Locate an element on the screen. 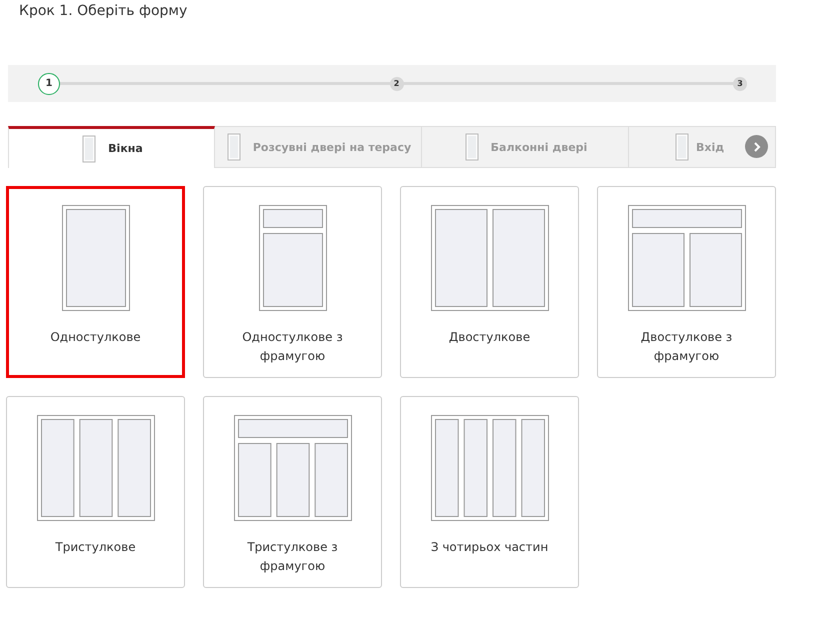 This screenshot has width=835, height=639. shape-option-card: Двостулкове is located at coordinates (489, 282).